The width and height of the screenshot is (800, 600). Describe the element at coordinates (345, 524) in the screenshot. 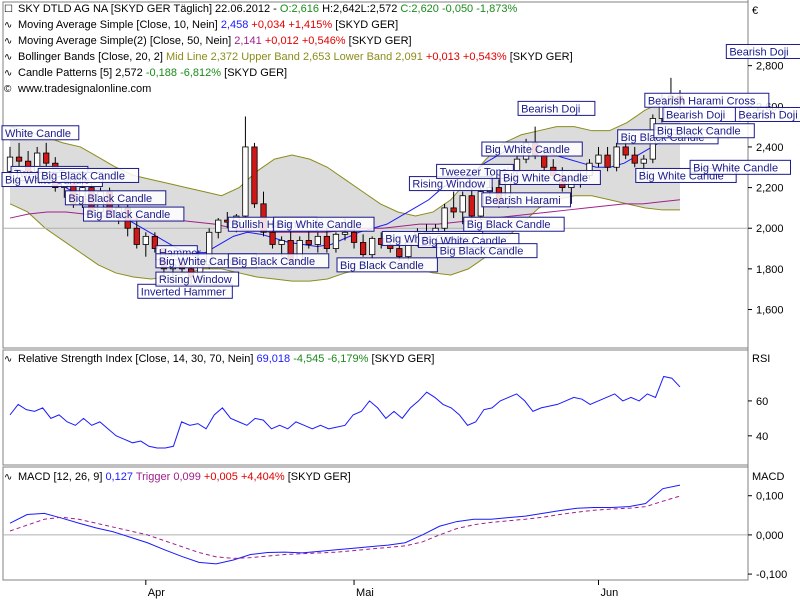

I see `macd-line` at that location.